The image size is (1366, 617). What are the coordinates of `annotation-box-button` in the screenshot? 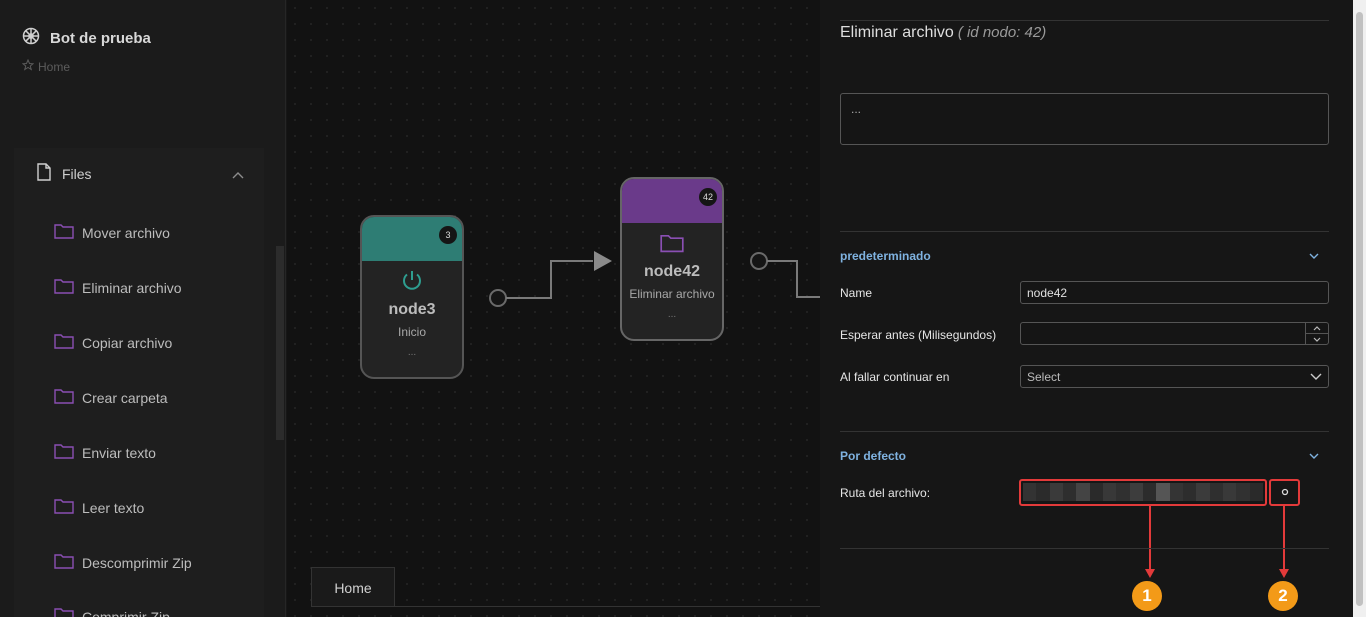 It's located at (1284, 492).